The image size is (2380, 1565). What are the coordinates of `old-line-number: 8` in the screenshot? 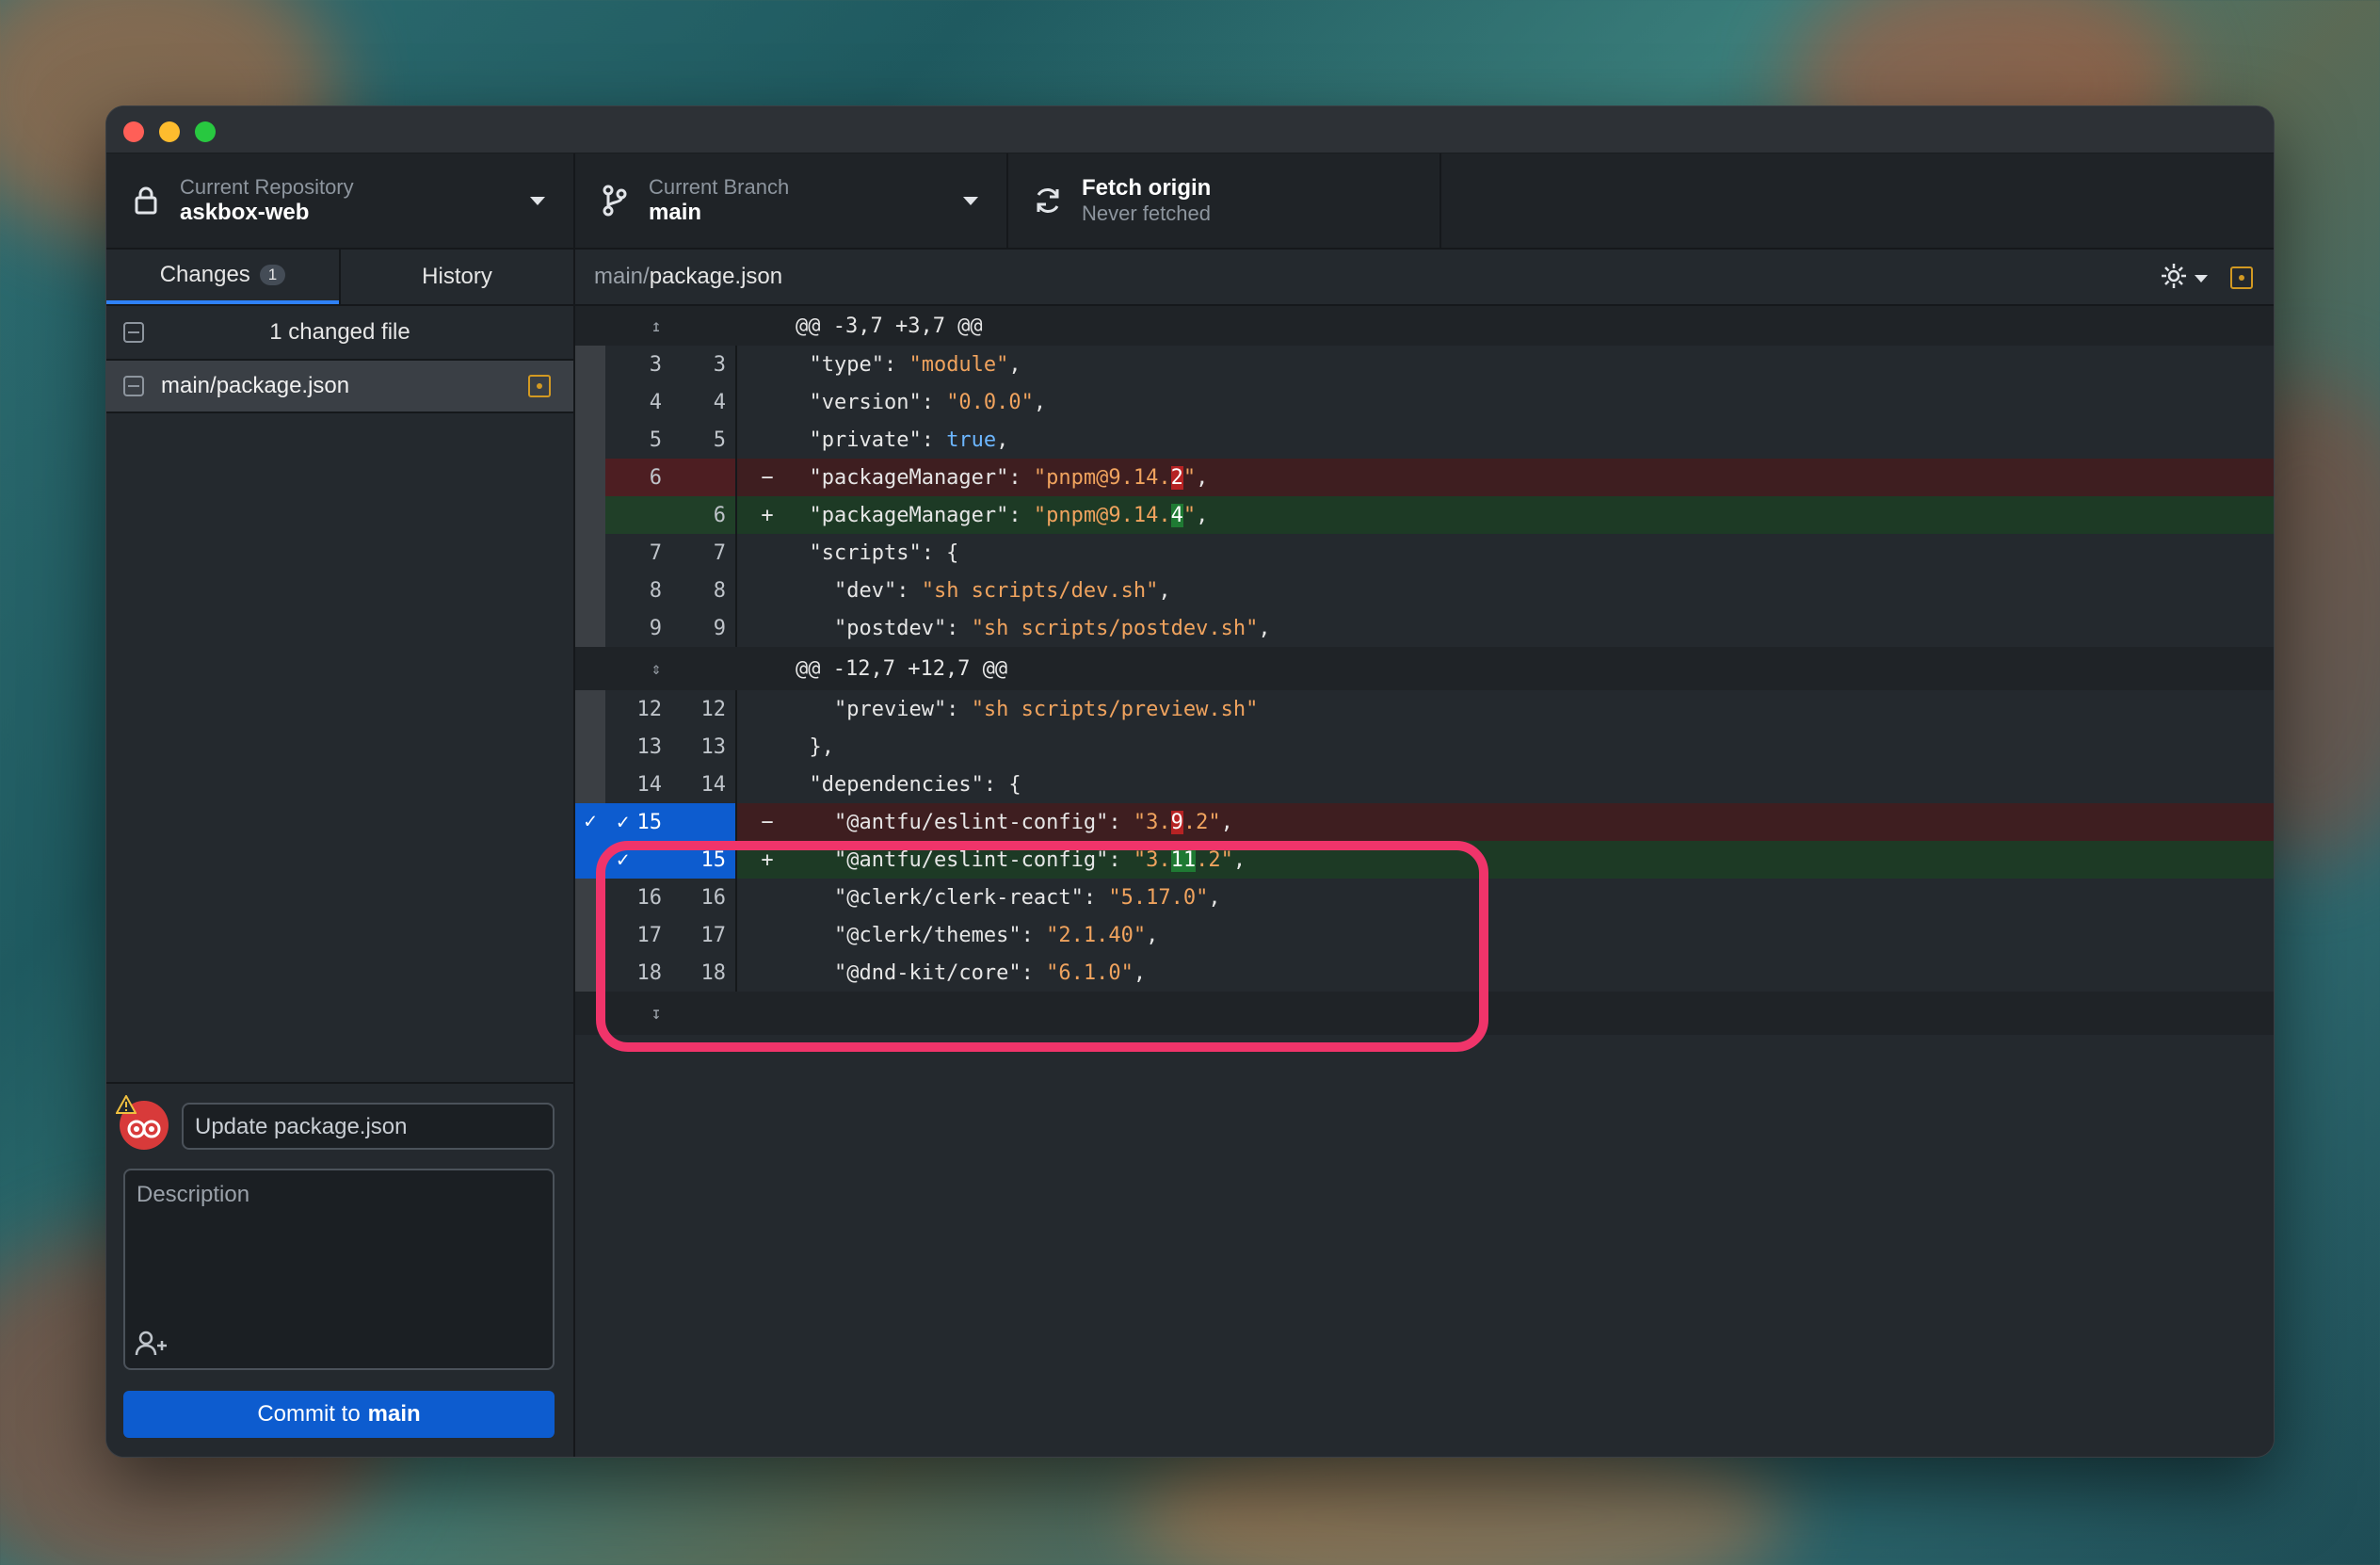 It's located at (655, 590).